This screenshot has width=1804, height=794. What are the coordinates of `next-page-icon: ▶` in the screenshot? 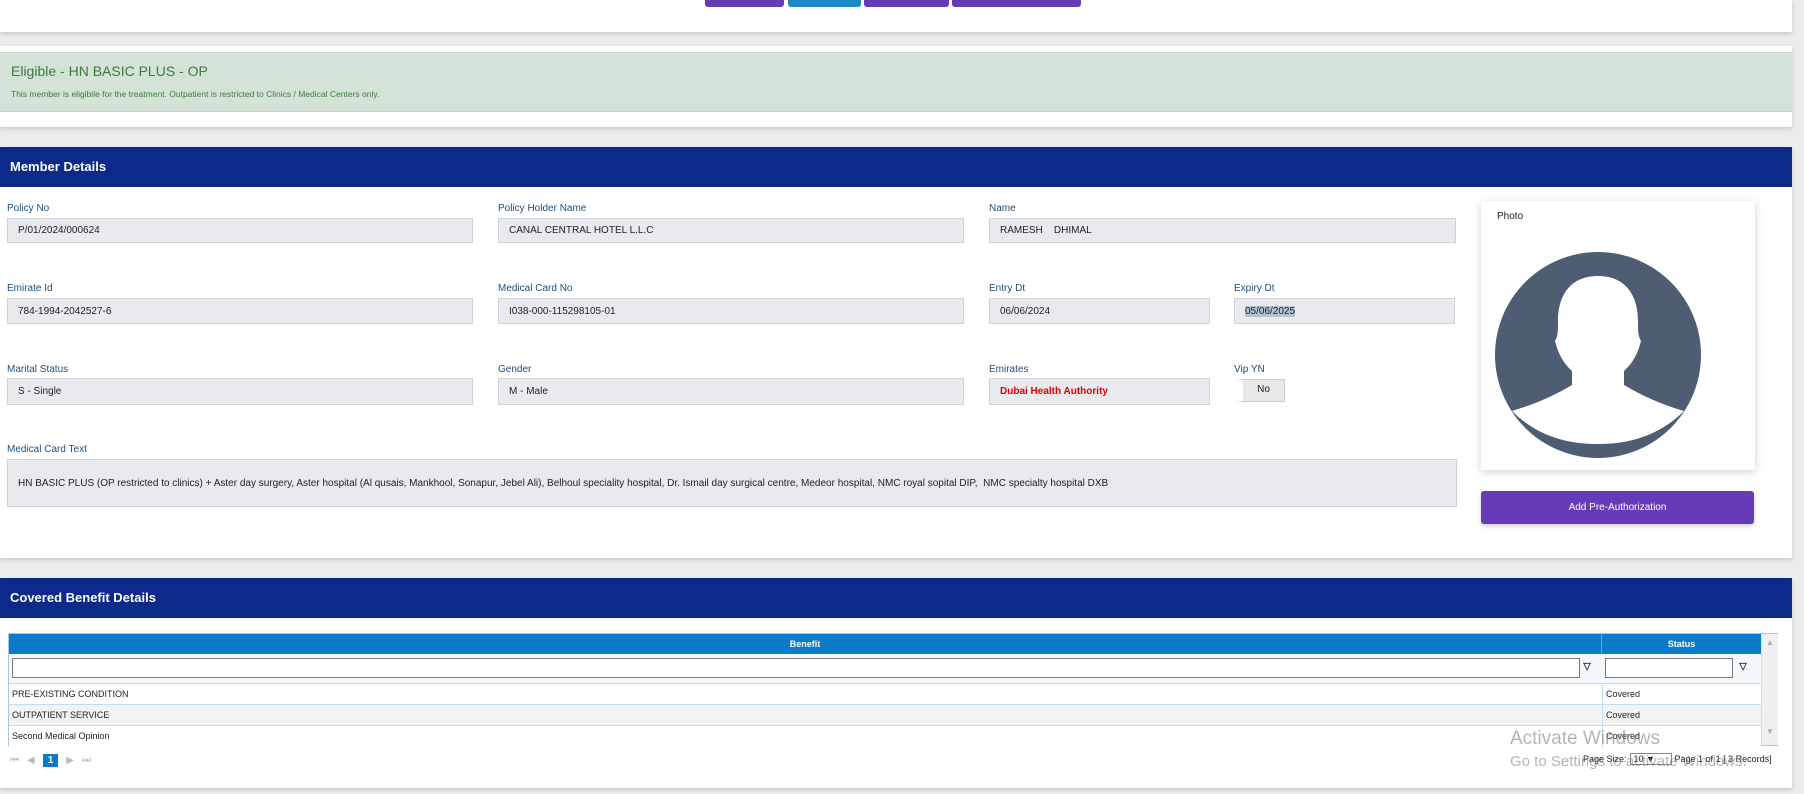 It's located at (70, 760).